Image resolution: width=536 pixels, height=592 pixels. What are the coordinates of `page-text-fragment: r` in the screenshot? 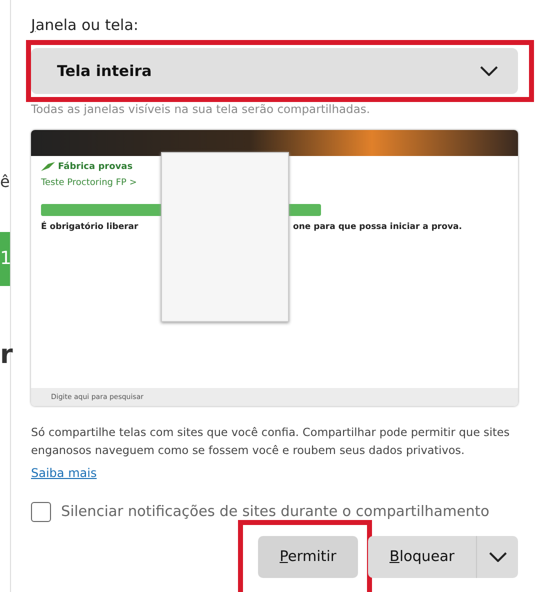 It's located at (6, 355).